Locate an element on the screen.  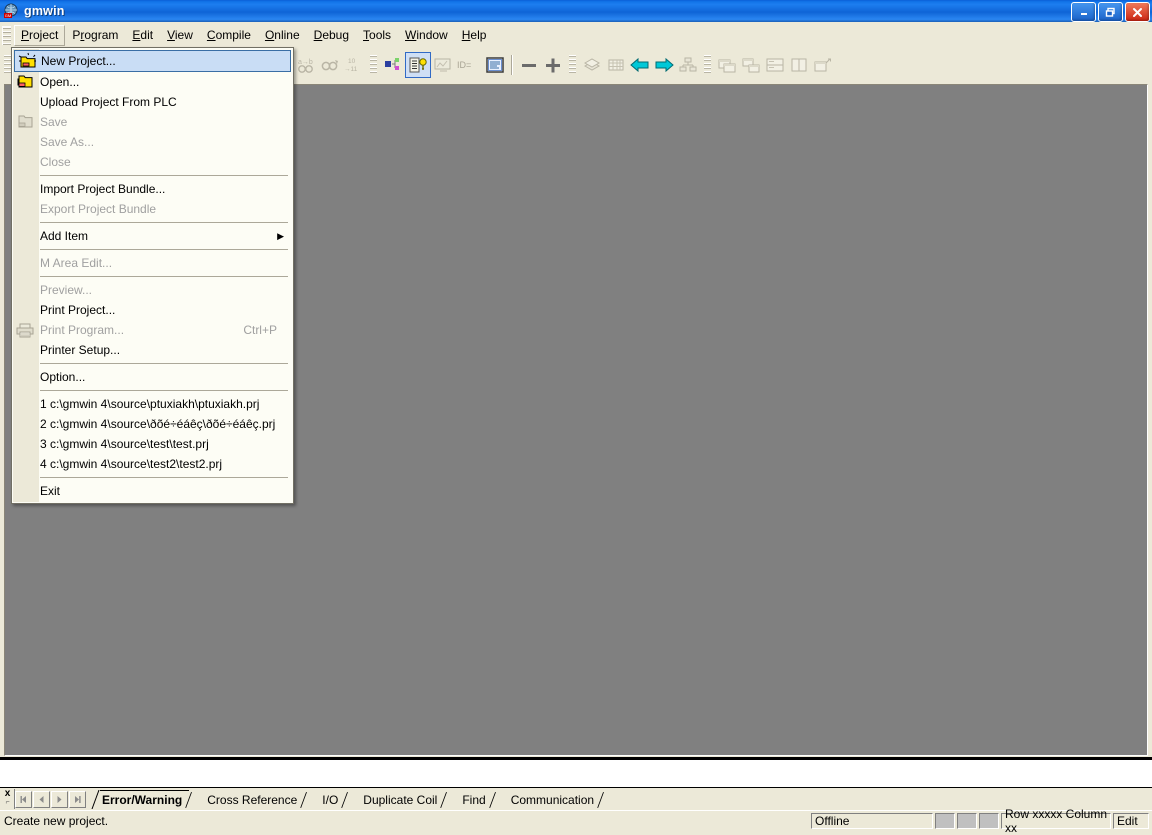
hierarchy-icon is located at coordinates (688, 65).